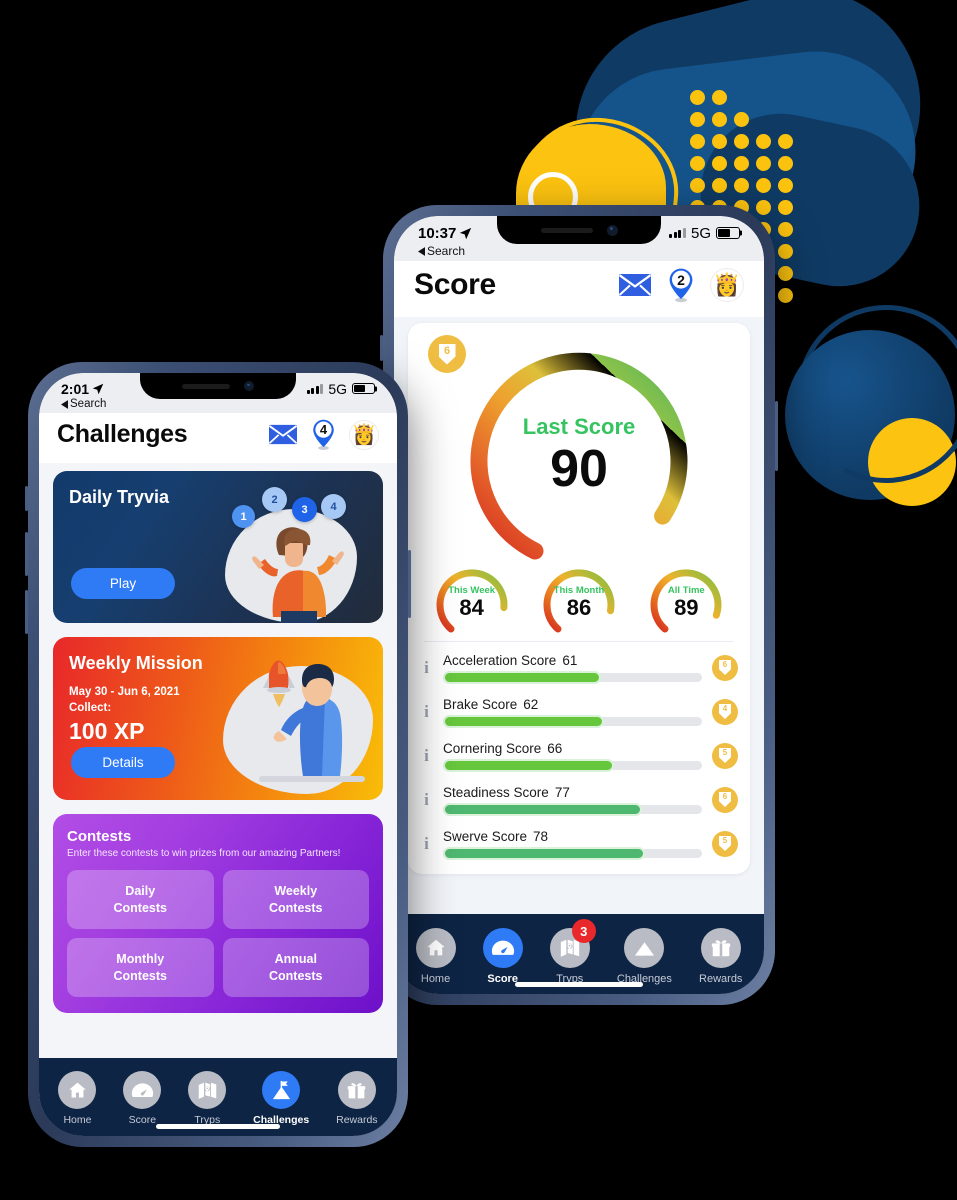 The width and height of the screenshot is (957, 1200). Describe the element at coordinates (725, 755) in the screenshot. I see `shield-icon: 5` at that location.